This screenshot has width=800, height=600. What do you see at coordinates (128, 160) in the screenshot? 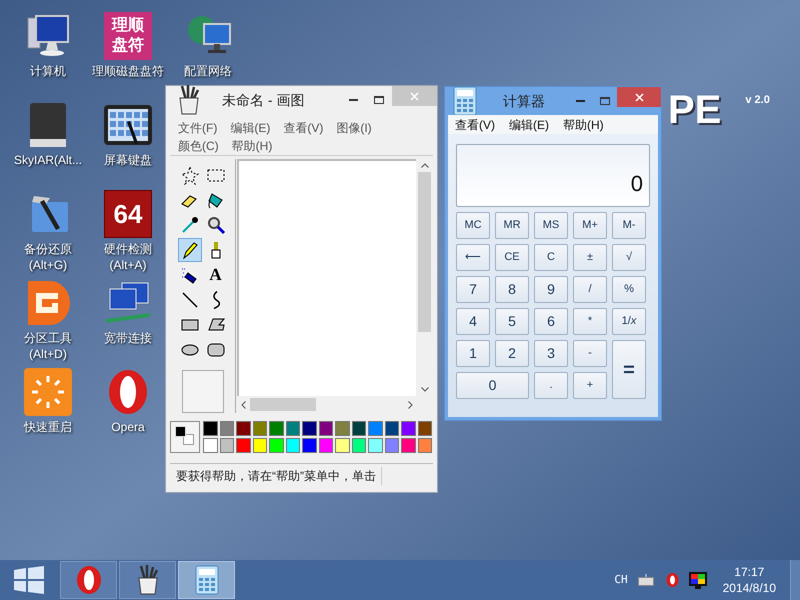
I see `desktop-icon-label: 屏幕键盘` at bounding box center [128, 160].